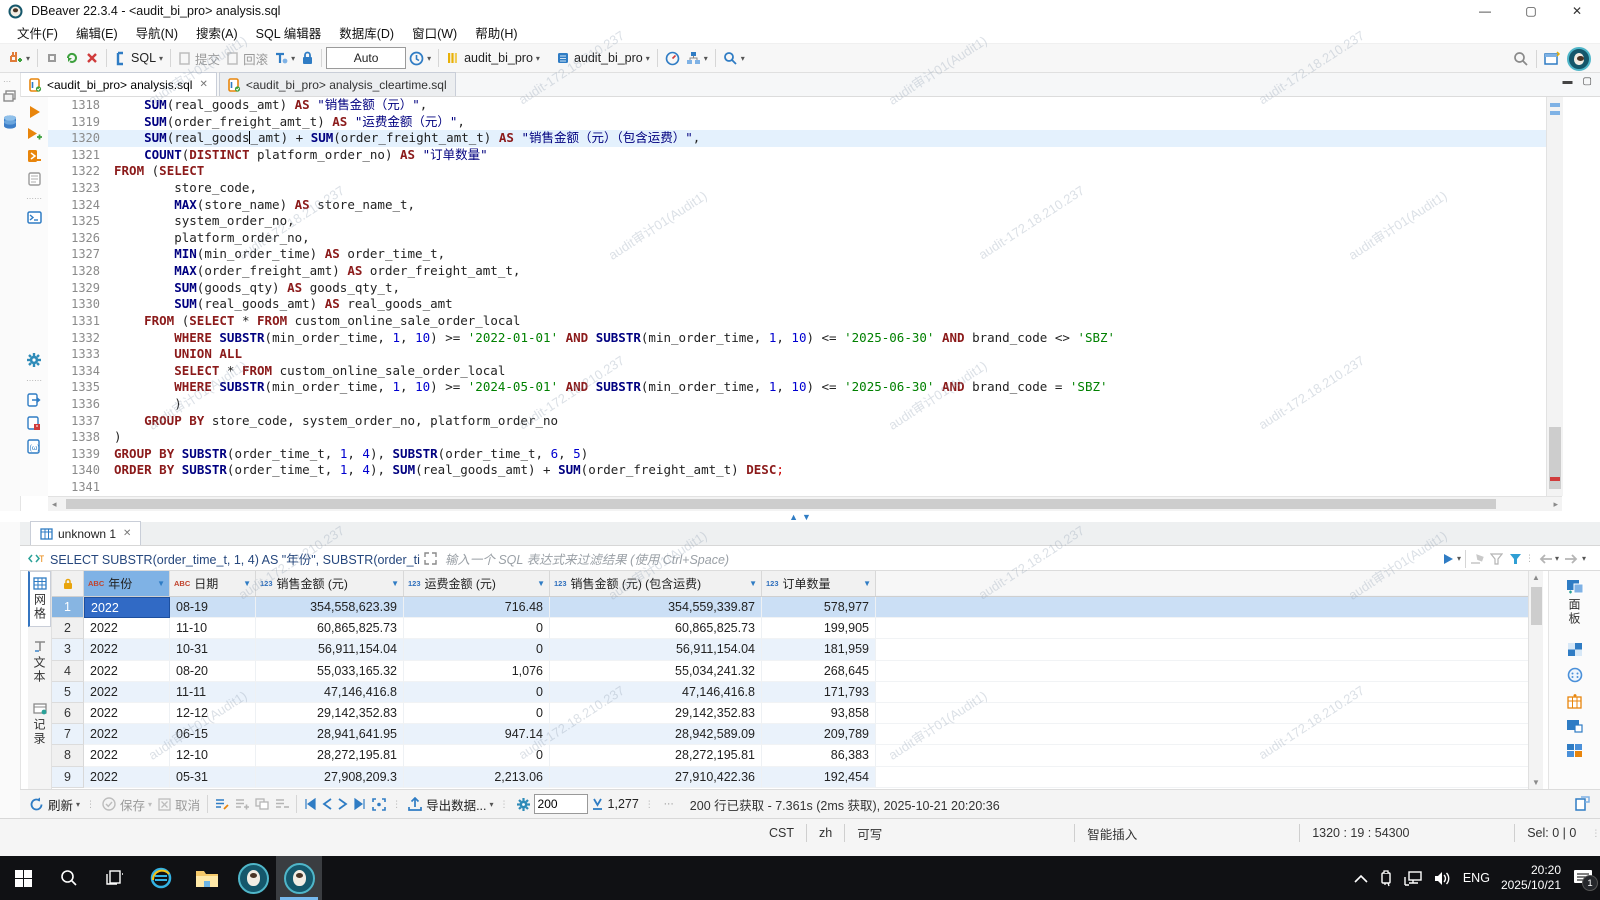  Describe the element at coordinates (477, 629) in the screenshot. I see `table-cell: 0` at that location.